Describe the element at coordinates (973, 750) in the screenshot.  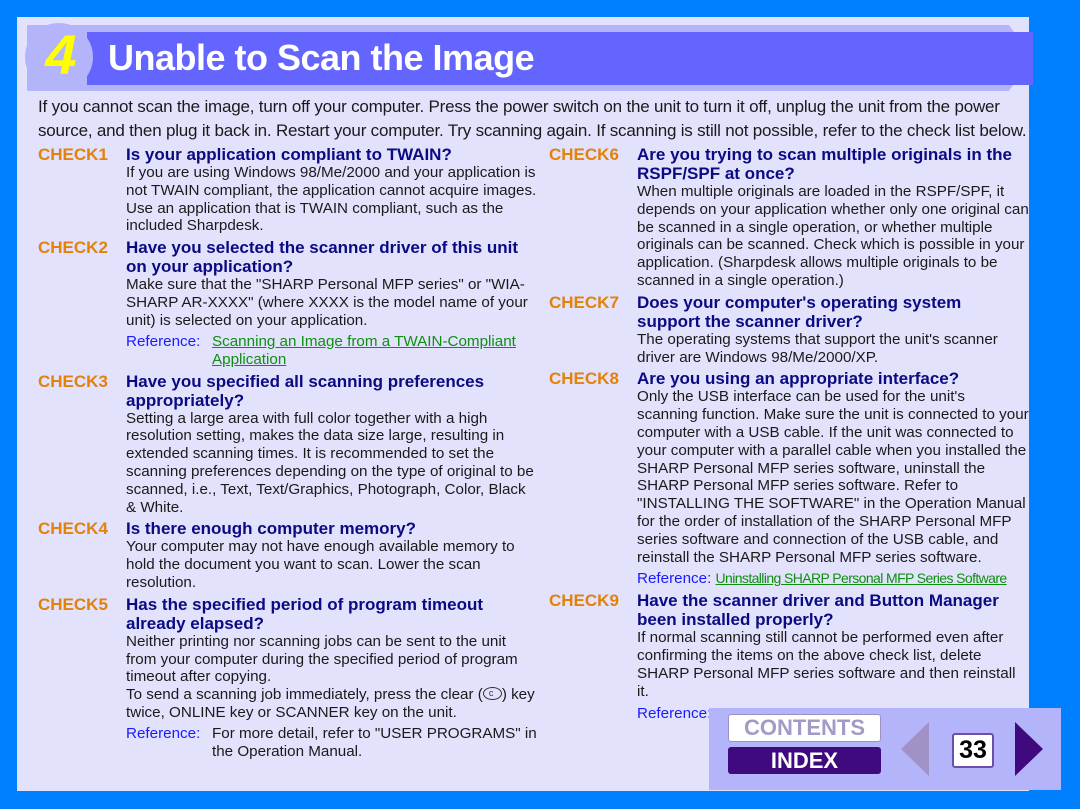
I see `page-number: 33` at that location.